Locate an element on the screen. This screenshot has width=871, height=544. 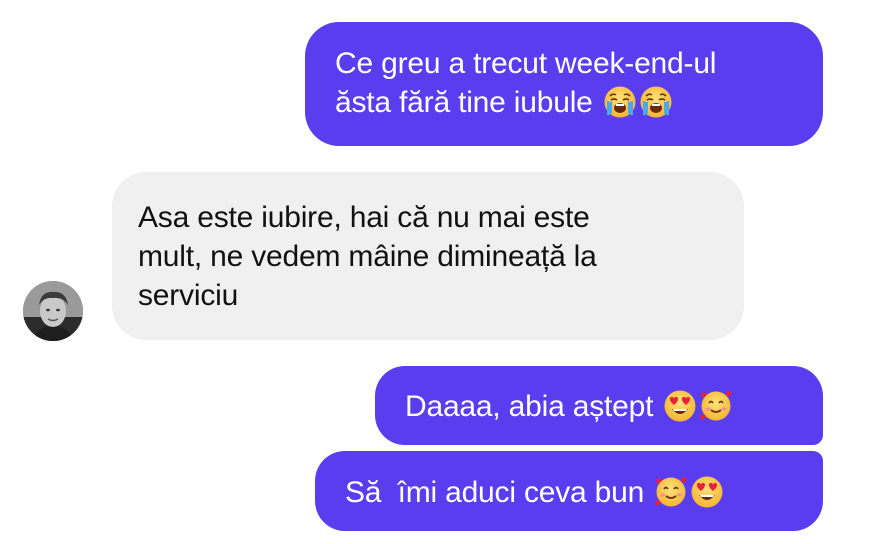
message-text-line: serviciu is located at coordinates (188, 295).